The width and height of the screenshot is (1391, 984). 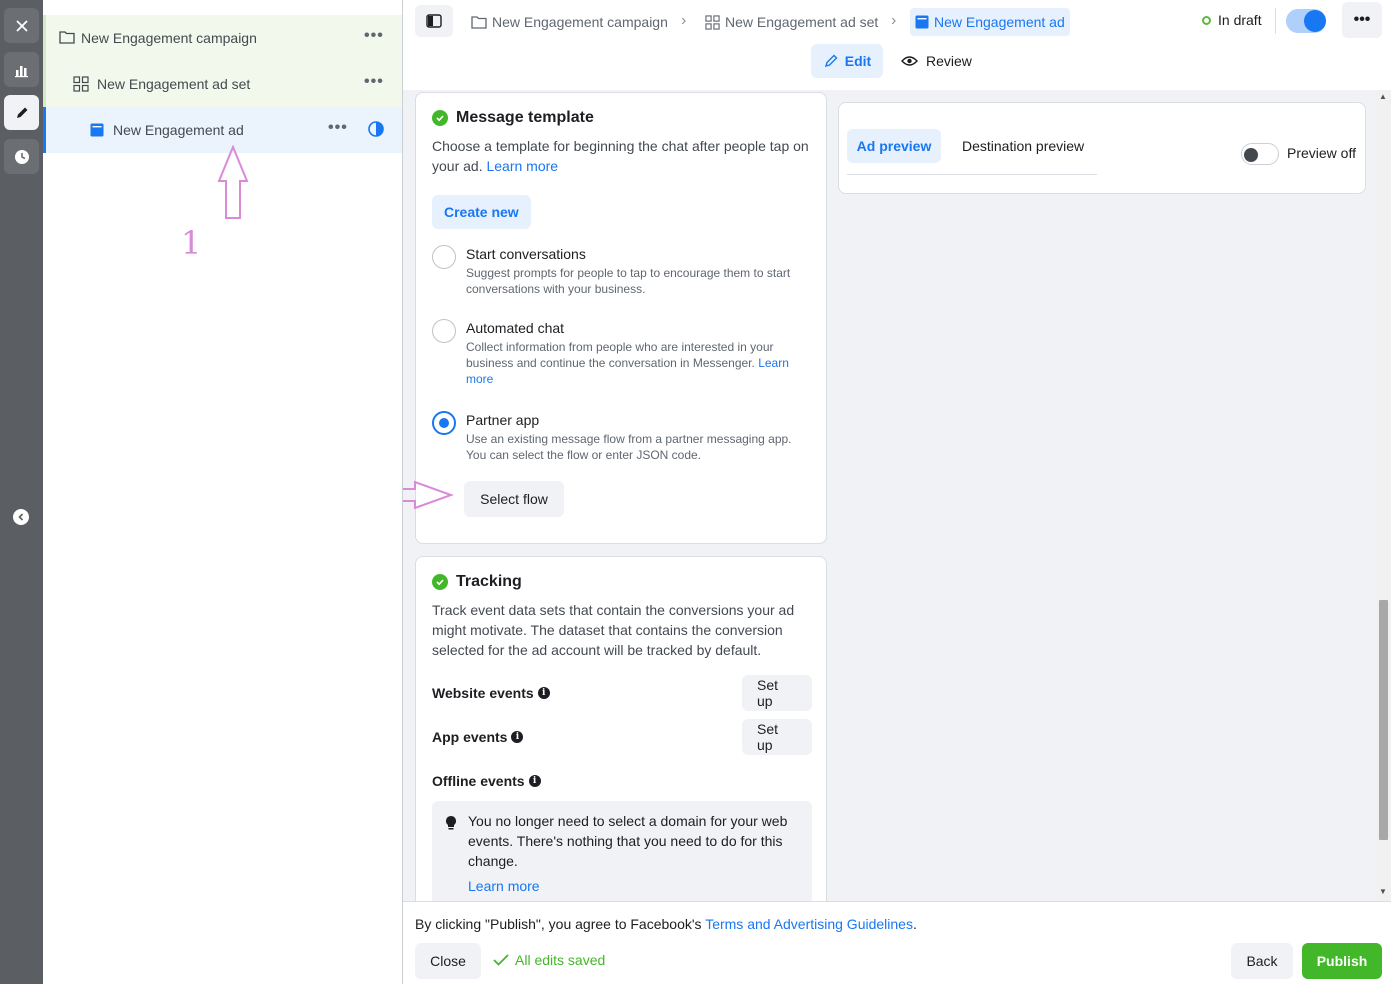 I want to click on more-options-button: •••, so click(x=1362, y=20).